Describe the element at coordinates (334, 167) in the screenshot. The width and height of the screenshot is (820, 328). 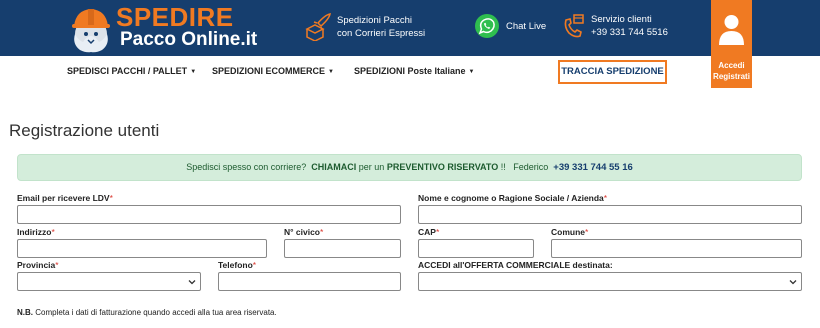
I see `alert-call: CHIAMACI` at that location.